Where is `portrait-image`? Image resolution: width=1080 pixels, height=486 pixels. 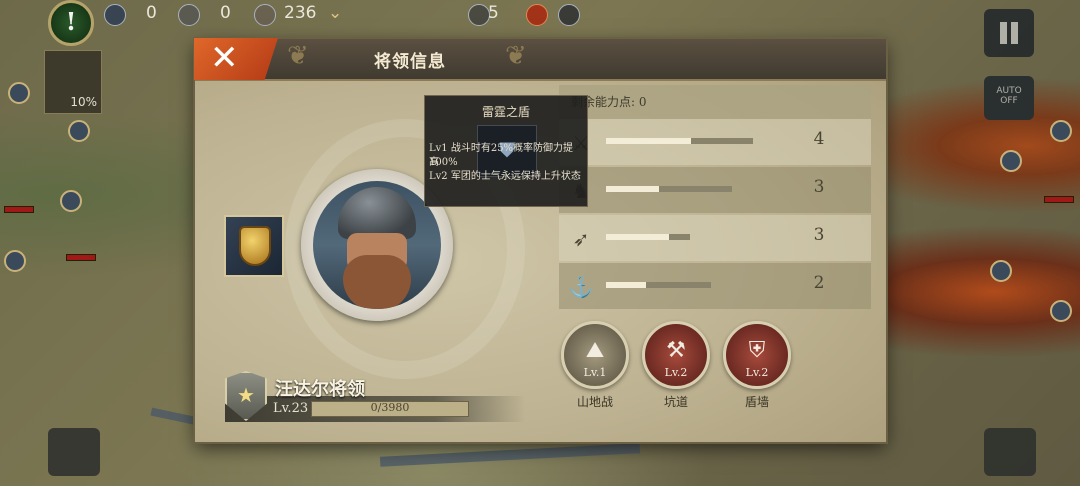 portrait-image is located at coordinates (377, 245).